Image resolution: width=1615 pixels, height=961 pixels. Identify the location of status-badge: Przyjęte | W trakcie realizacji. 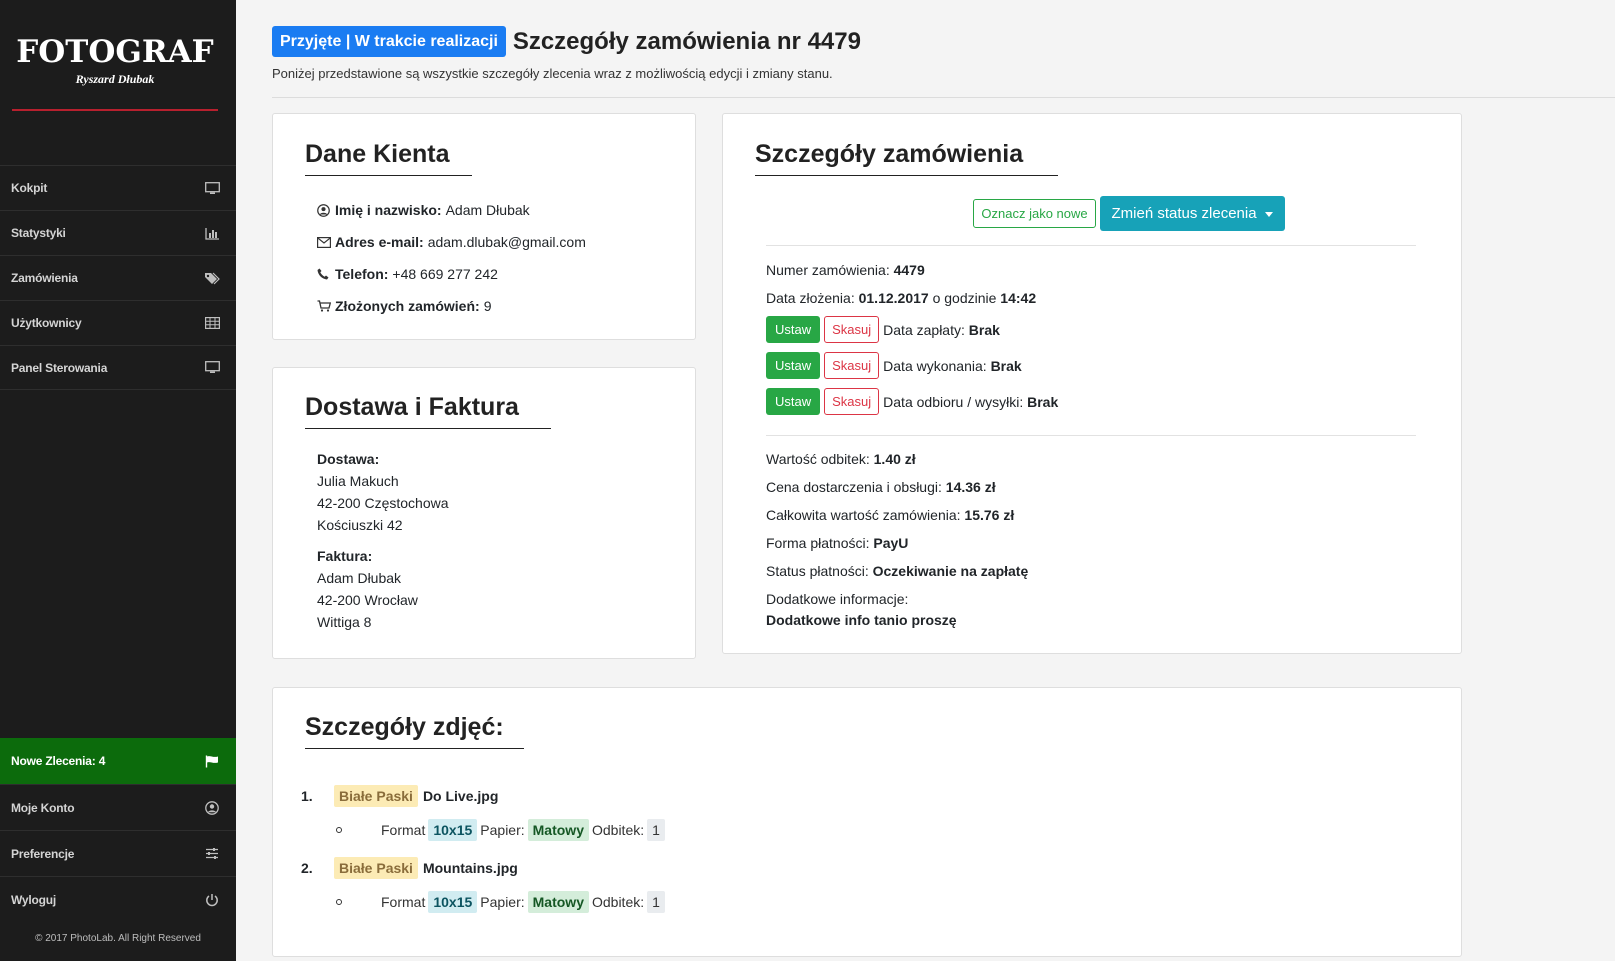
(389, 41).